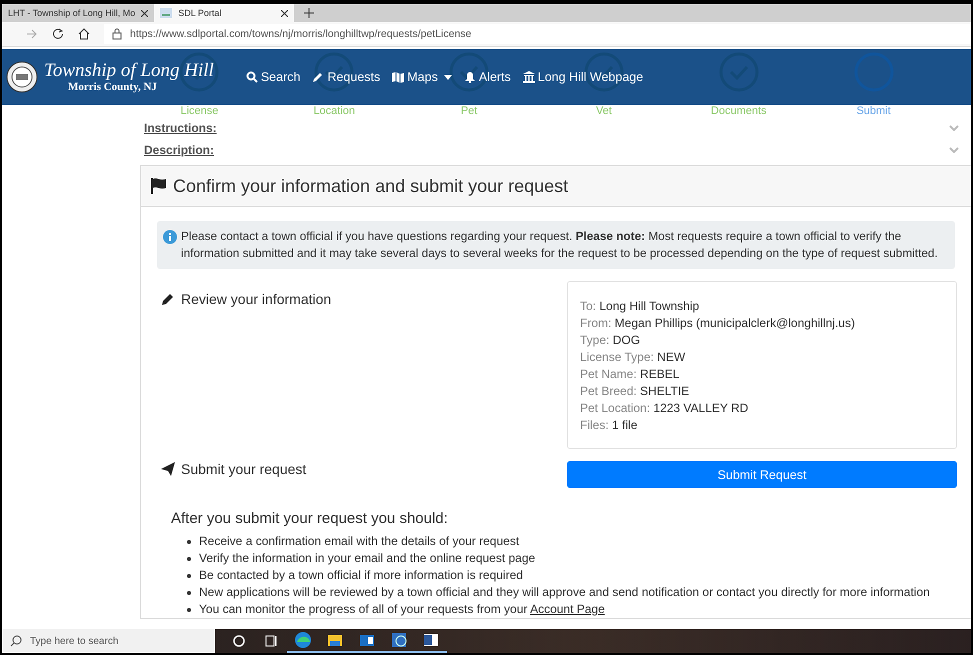 The width and height of the screenshot is (973, 655). I want to click on nav-link: Maps, so click(422, 77).